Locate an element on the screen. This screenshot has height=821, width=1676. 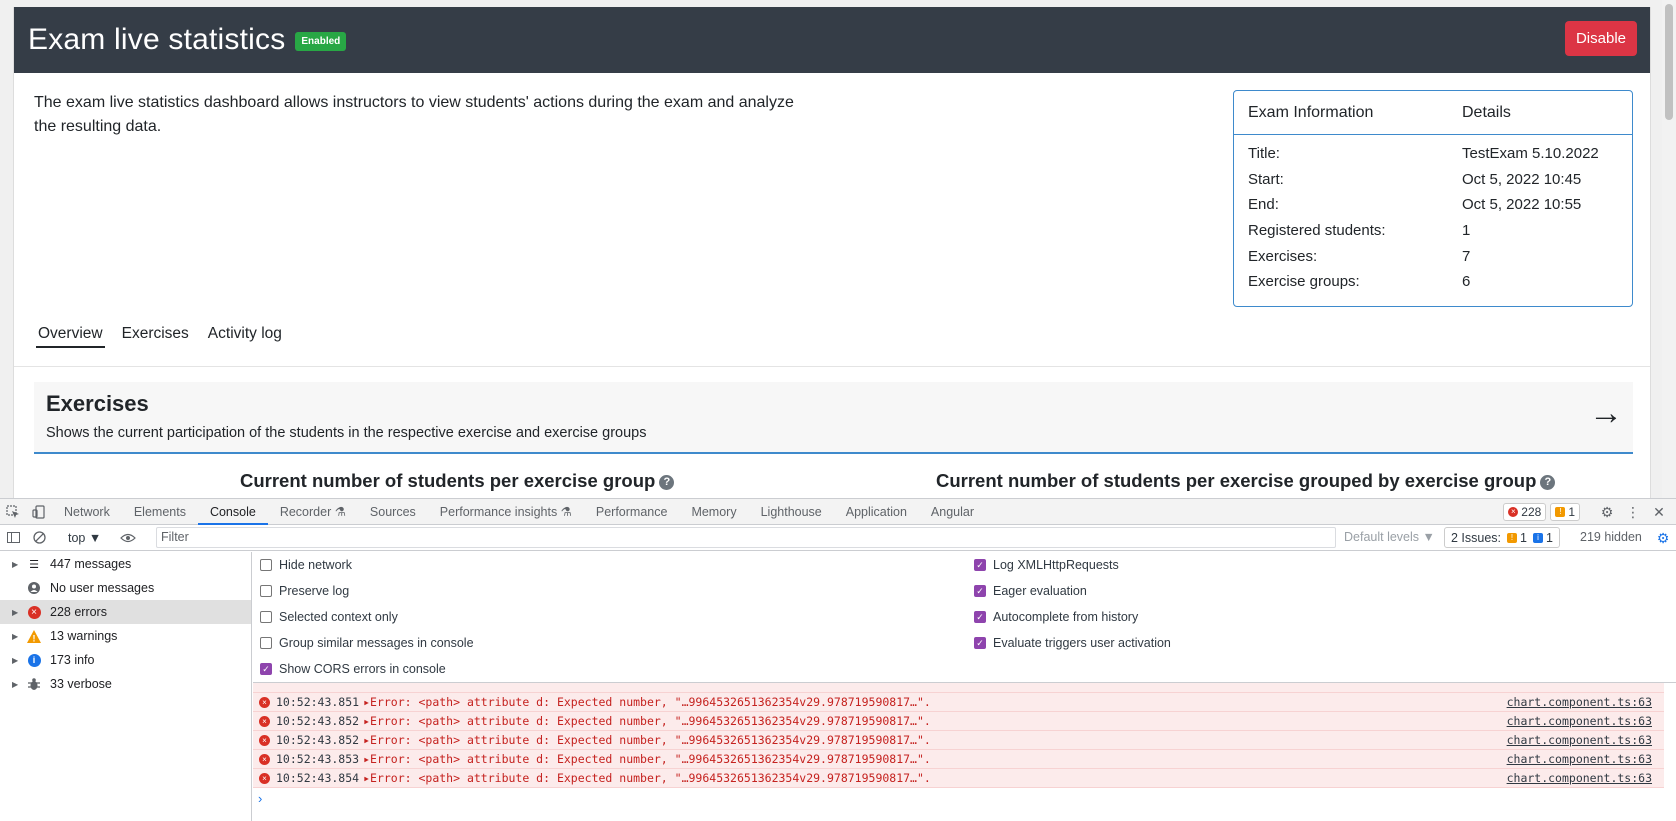
issues-button: 2 Issues: ! 1 i1 is located at coordinates (1502, 537).